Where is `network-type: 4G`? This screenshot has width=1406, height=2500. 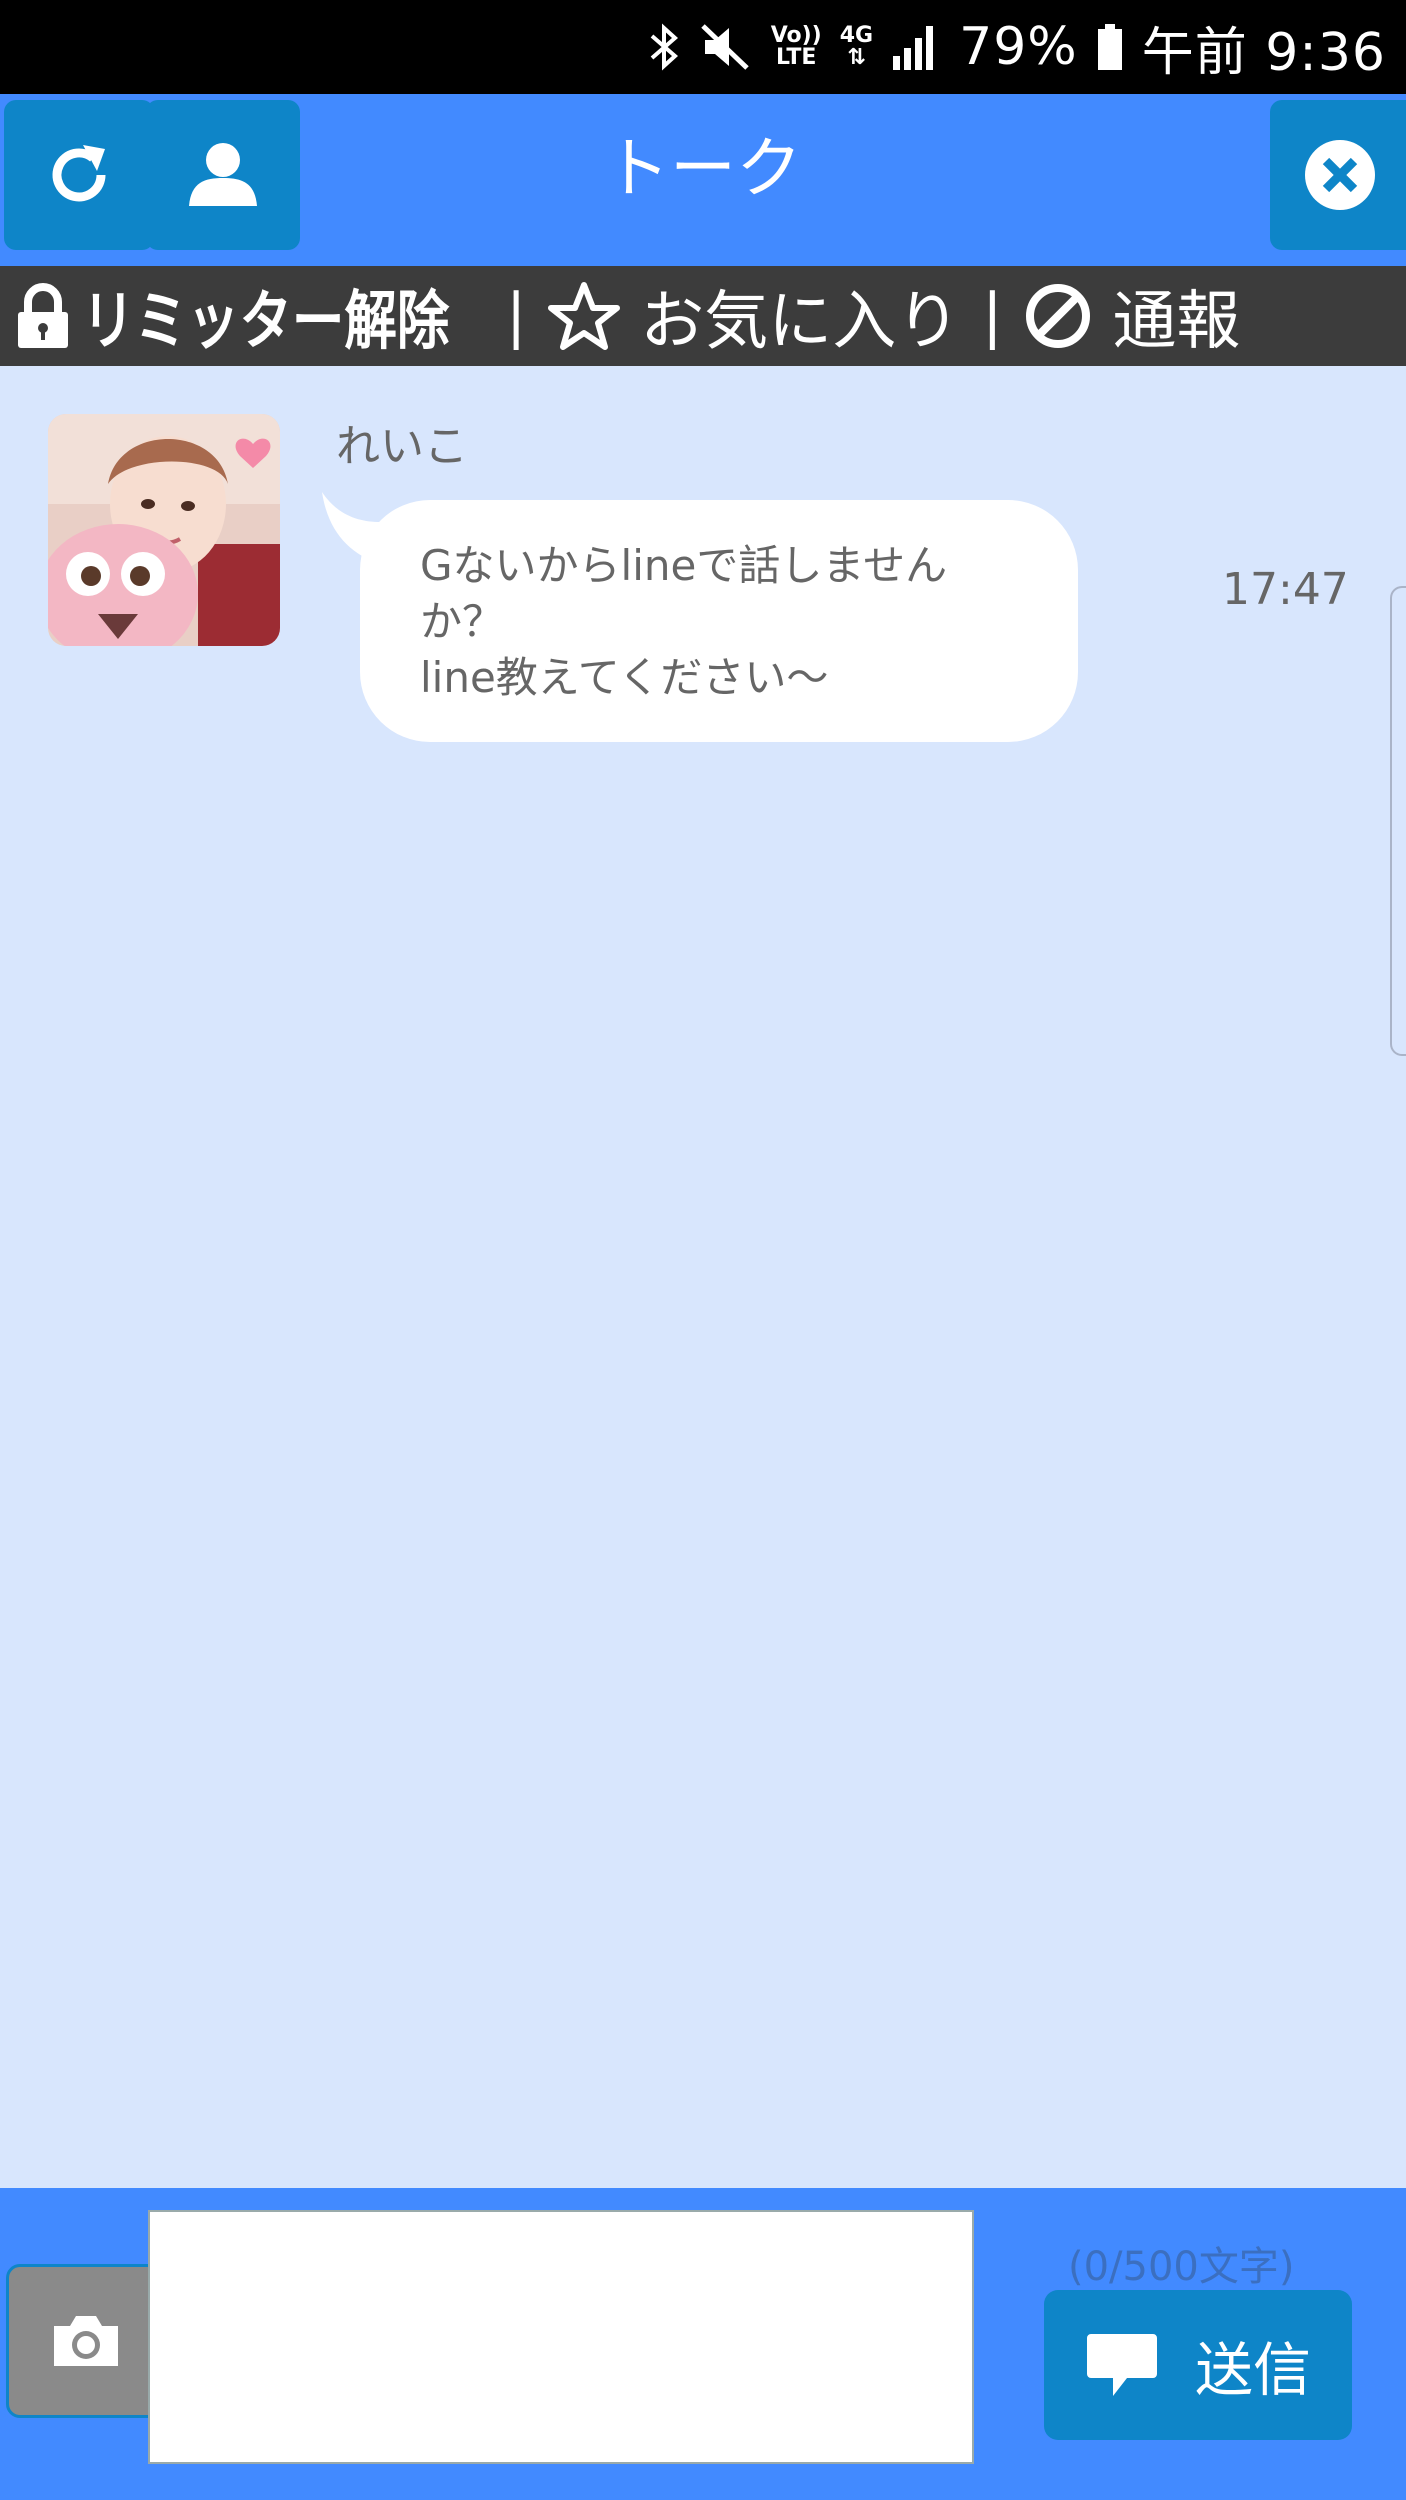
network-type: 4G is located at coordinates (856, 35).